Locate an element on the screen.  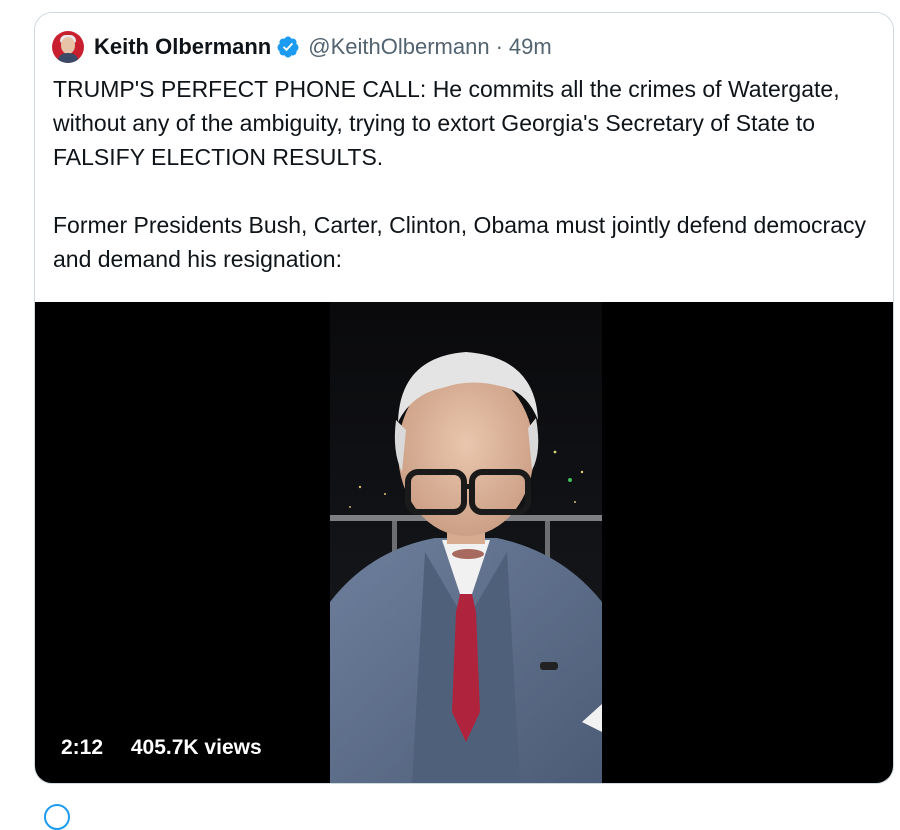
author-name: Keith Olbermann is located at coordinates (182, 47).